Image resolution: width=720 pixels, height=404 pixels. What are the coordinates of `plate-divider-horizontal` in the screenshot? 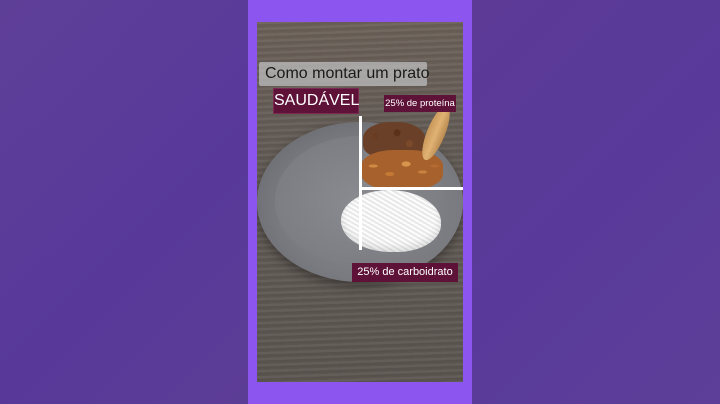 It's located at (411, 188).